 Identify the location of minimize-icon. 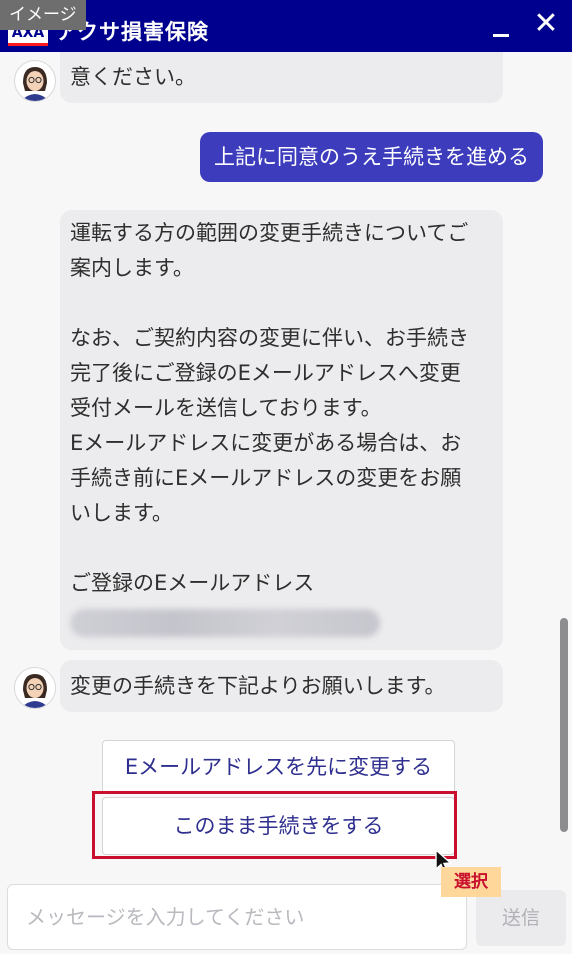
(500, 26).